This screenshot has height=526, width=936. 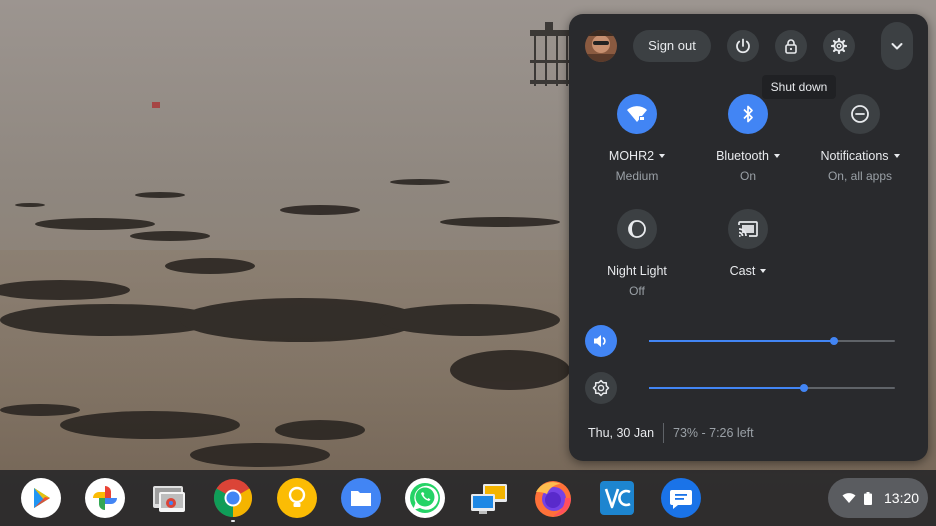 I want to click on shelf: 13:20, so click(x=468, y=498).